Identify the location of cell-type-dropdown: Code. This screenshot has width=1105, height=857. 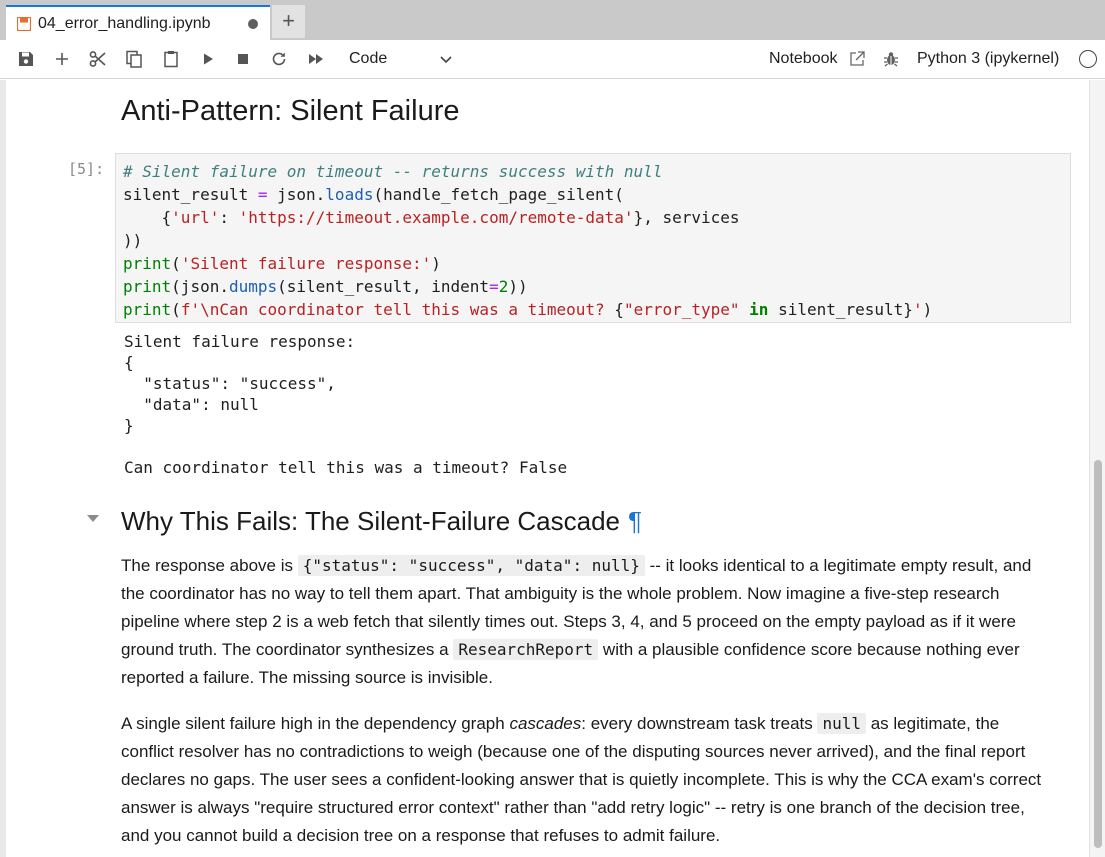
(398, 60).